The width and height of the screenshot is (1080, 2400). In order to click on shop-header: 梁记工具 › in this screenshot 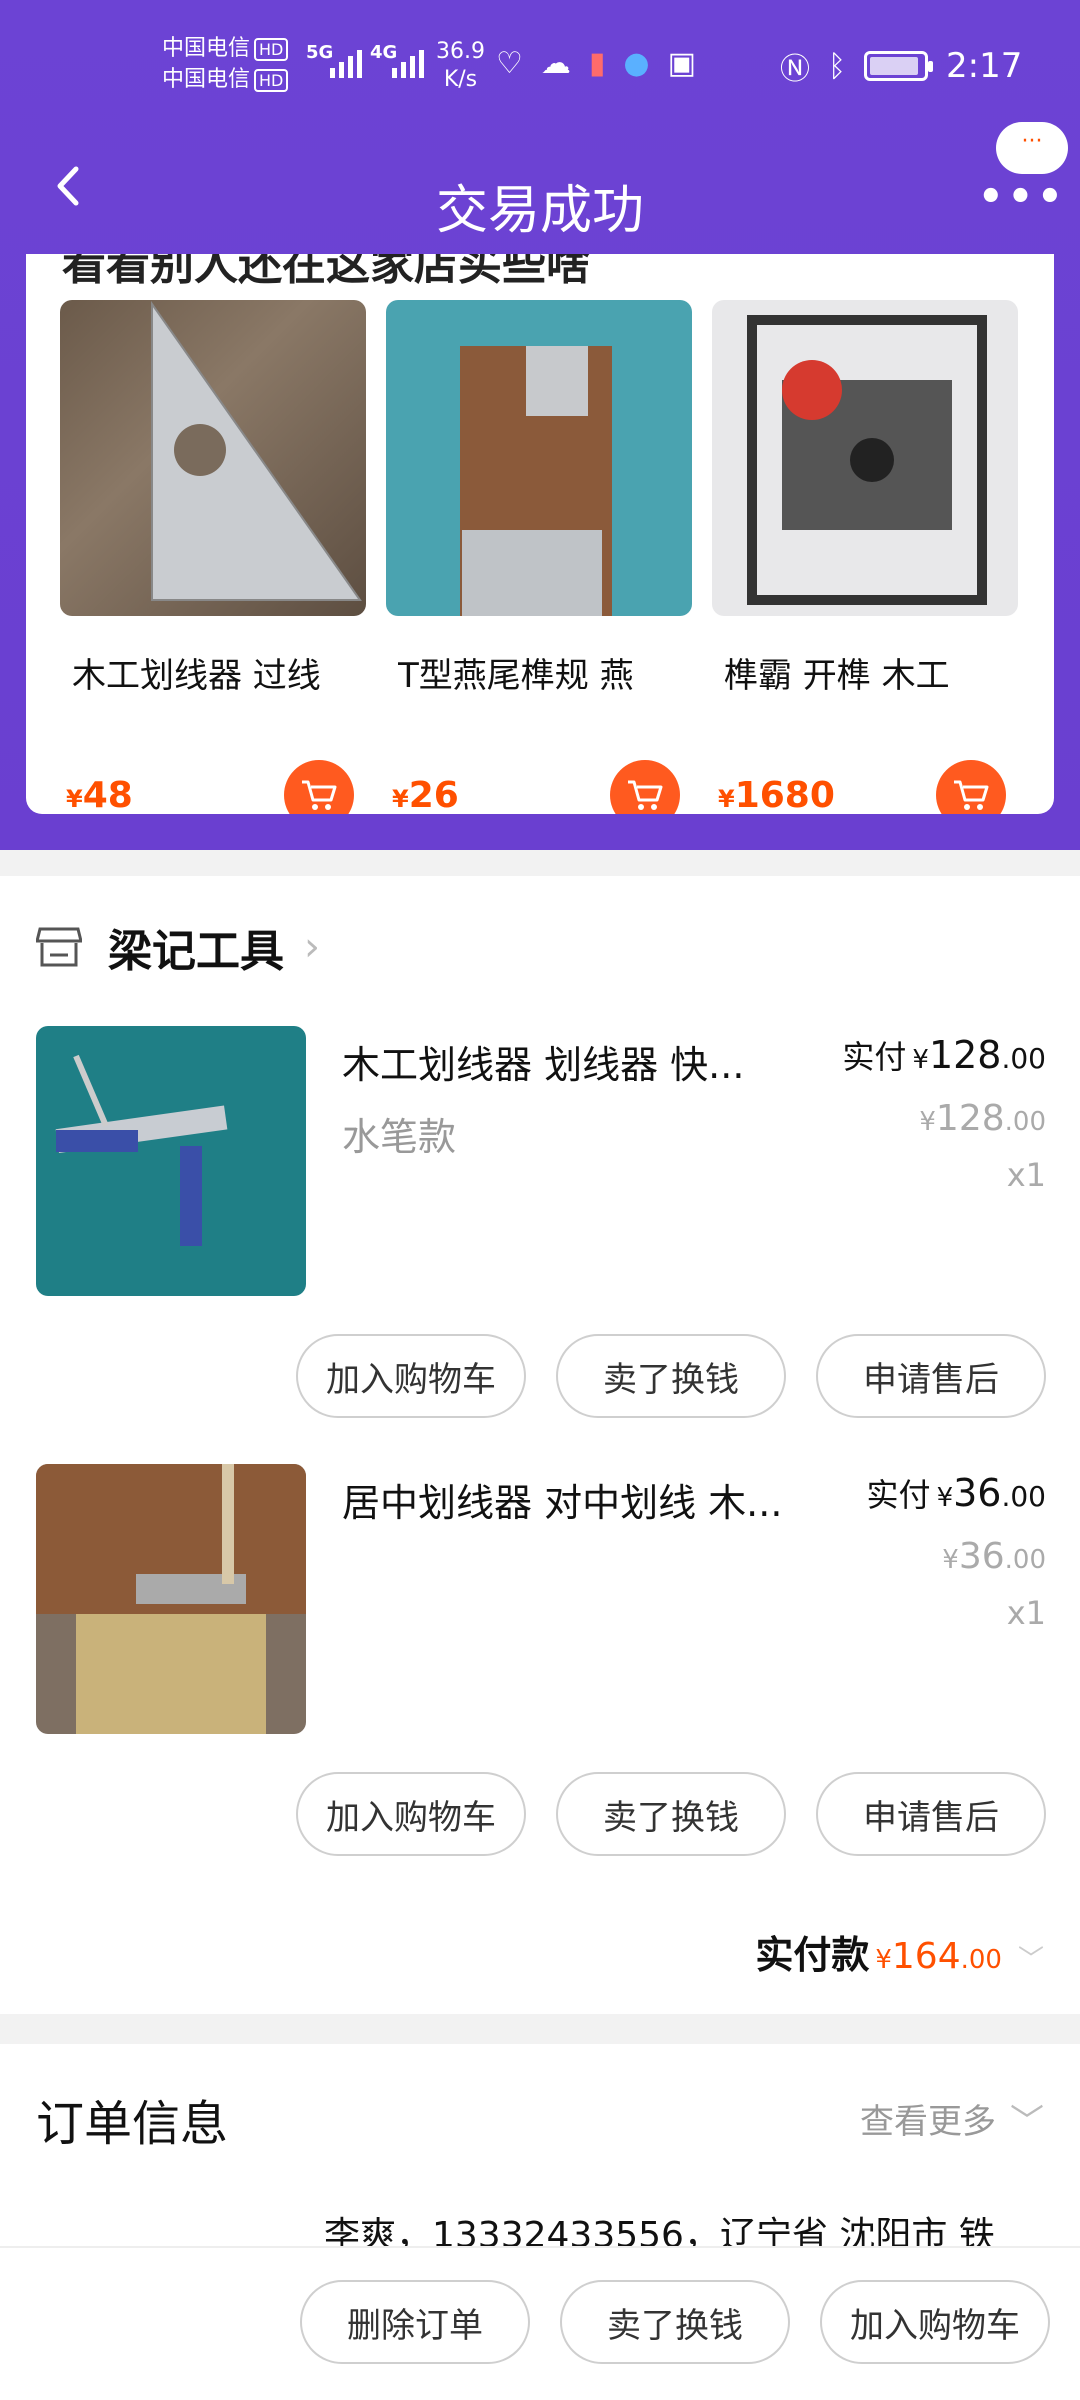, I will do `click(178, 947)`.